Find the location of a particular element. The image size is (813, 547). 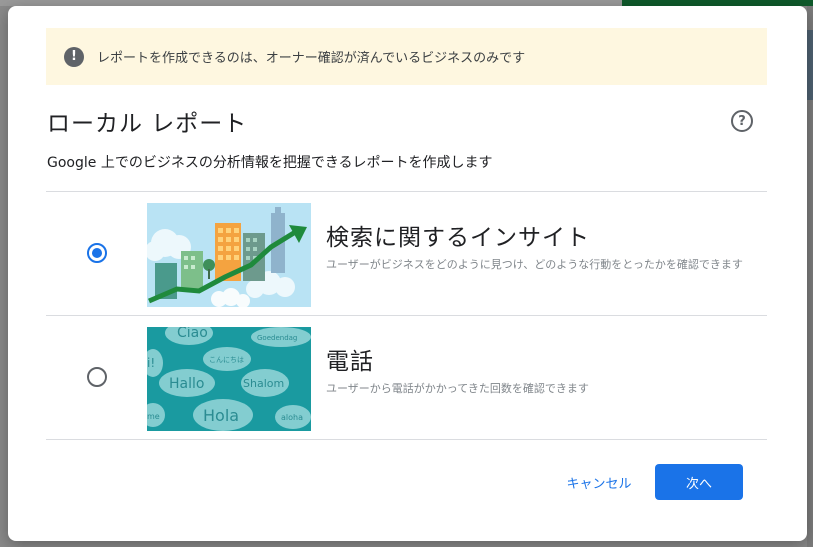

ownership-warning-banner: ! レポートを作成できるのは、オーナー確認が済んでいるビジネスのみです is located at coordinates (406, 56).